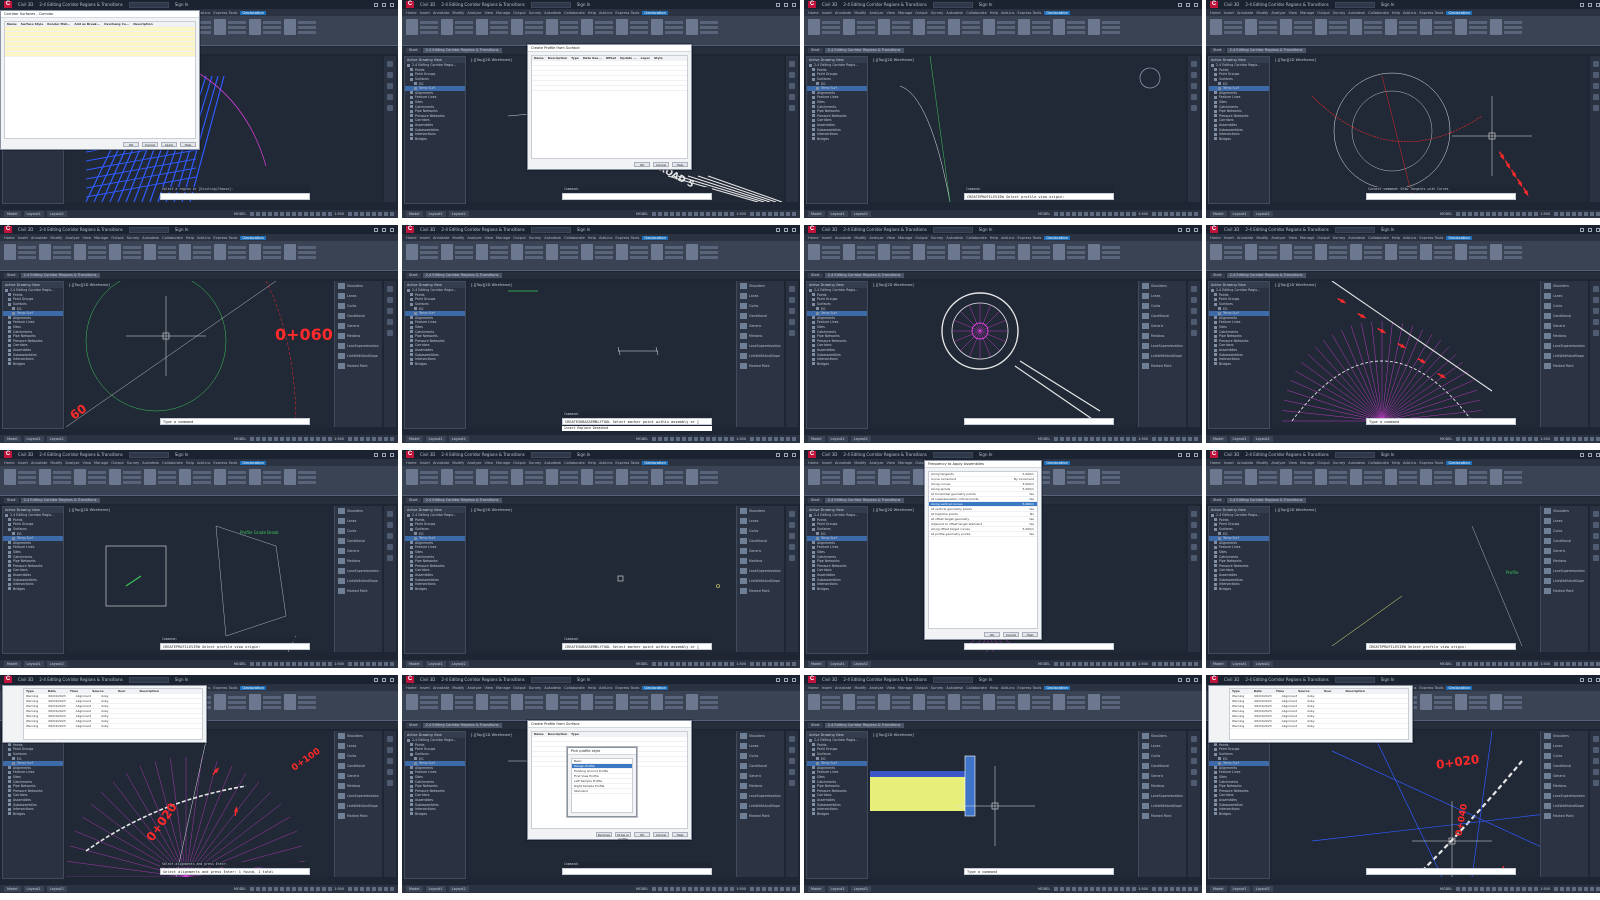 The height and width of the screenshot is (900, 1600). What do you see at coordinates (1194, 333) in the screenshot?
I see `showmotion-icon` at bounding box center [1194, 333].